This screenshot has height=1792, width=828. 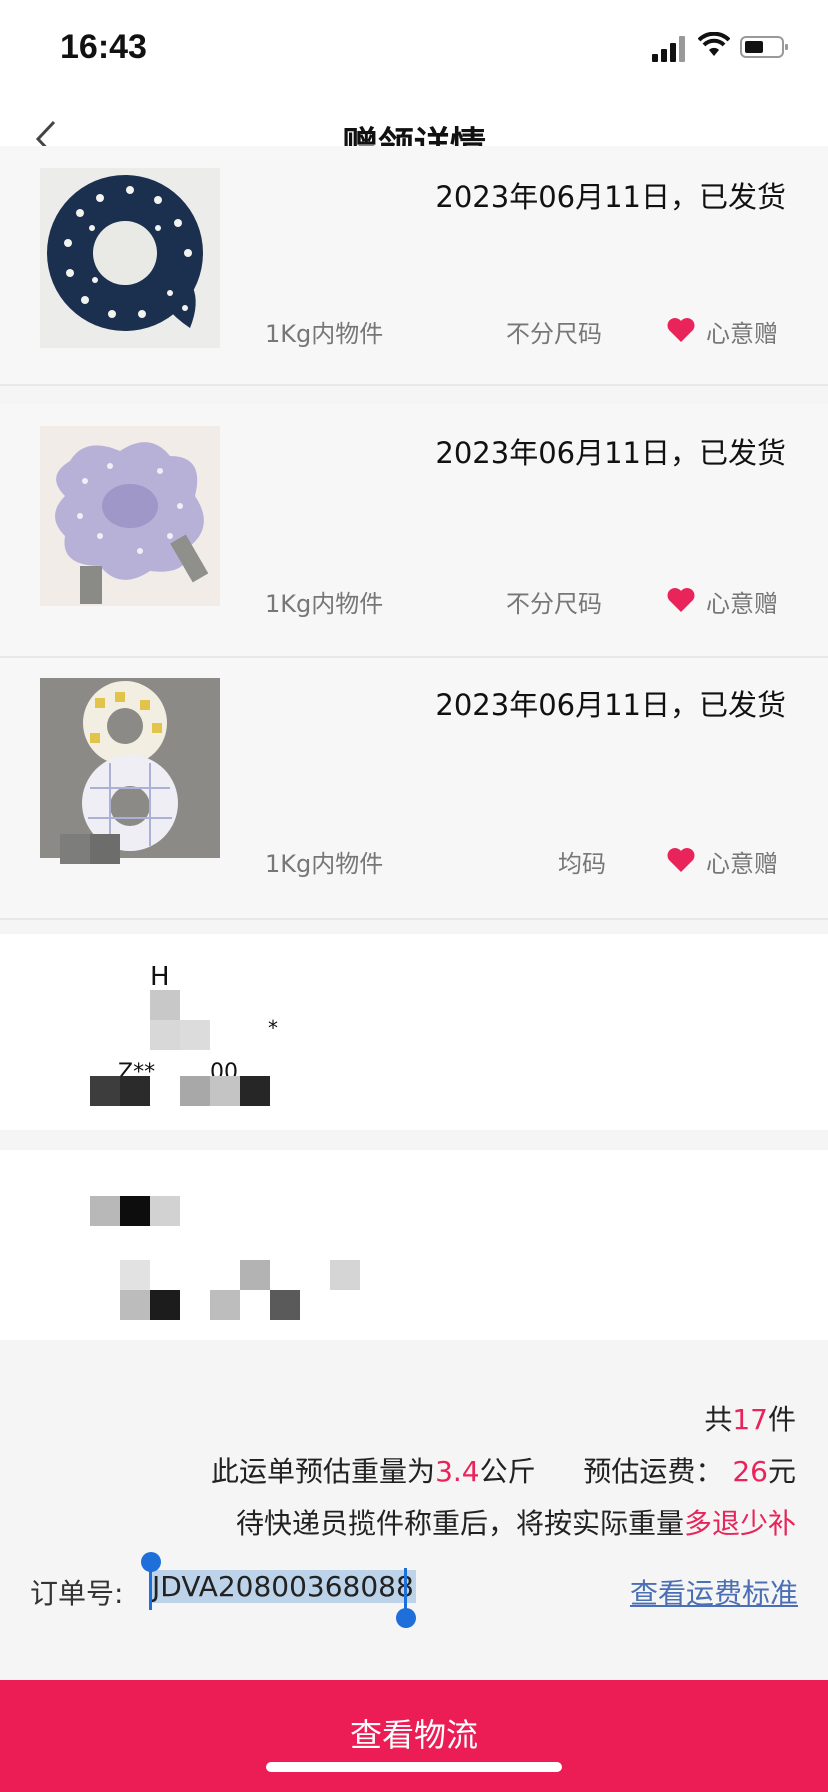 I want to click on status-bar: 16:43, so click(x=414, y=48).